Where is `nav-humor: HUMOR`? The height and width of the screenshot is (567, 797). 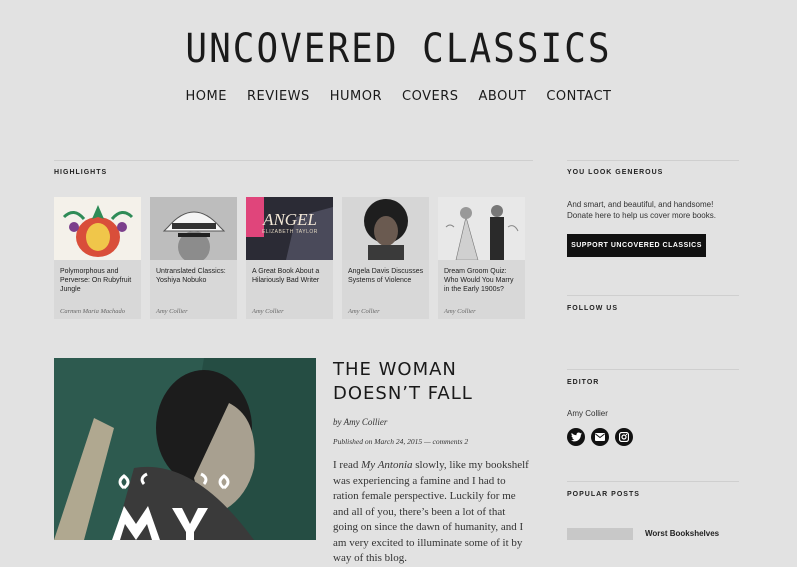 nav-humor: HUMOR is located at coordinates (356, 96).